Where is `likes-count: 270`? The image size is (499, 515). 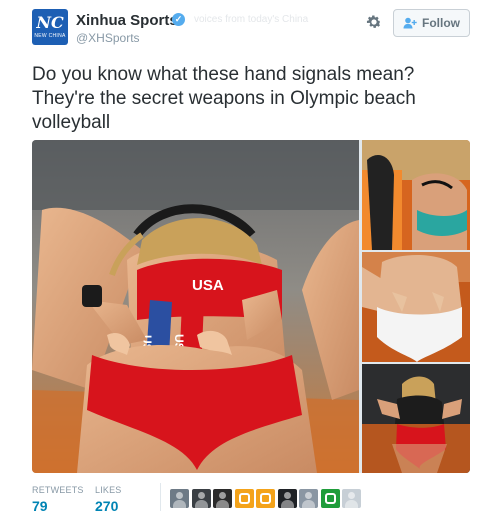
likes-count: 270 is located at coordinates (107, 506).